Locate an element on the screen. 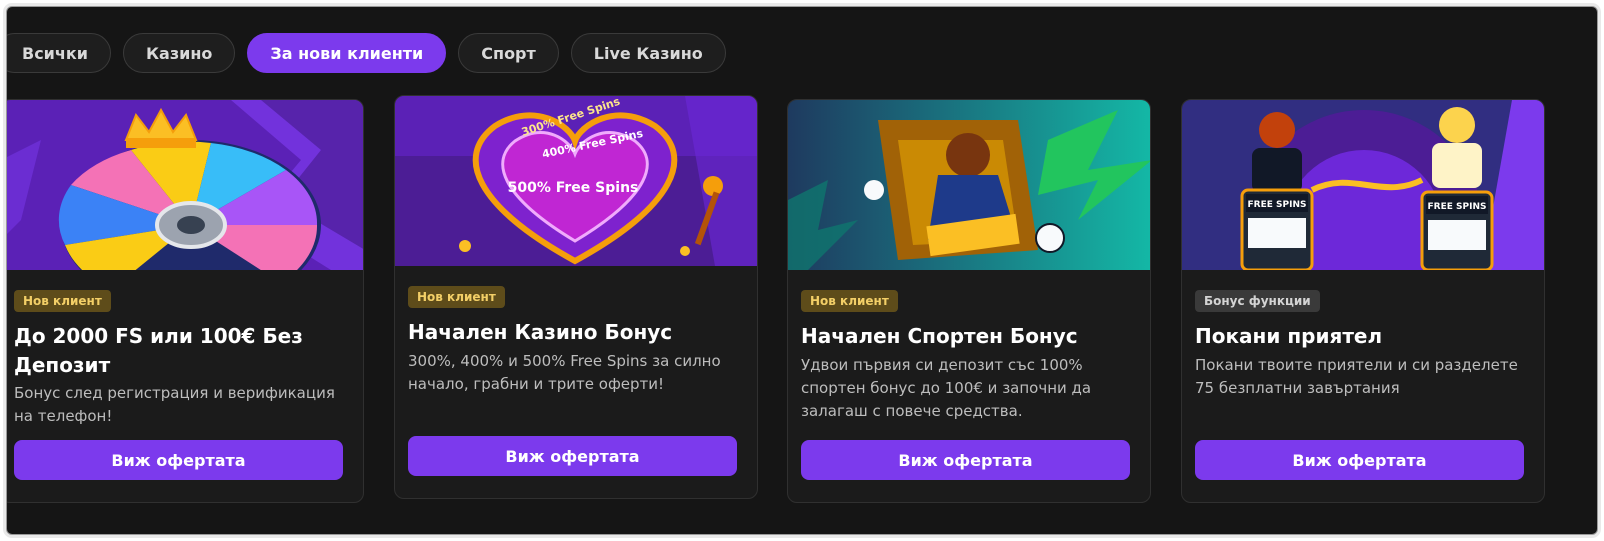 Image resolution: width=1604 pixels, height=541 pixels. tab-casino: Казино is located at coordinates (179, 53).